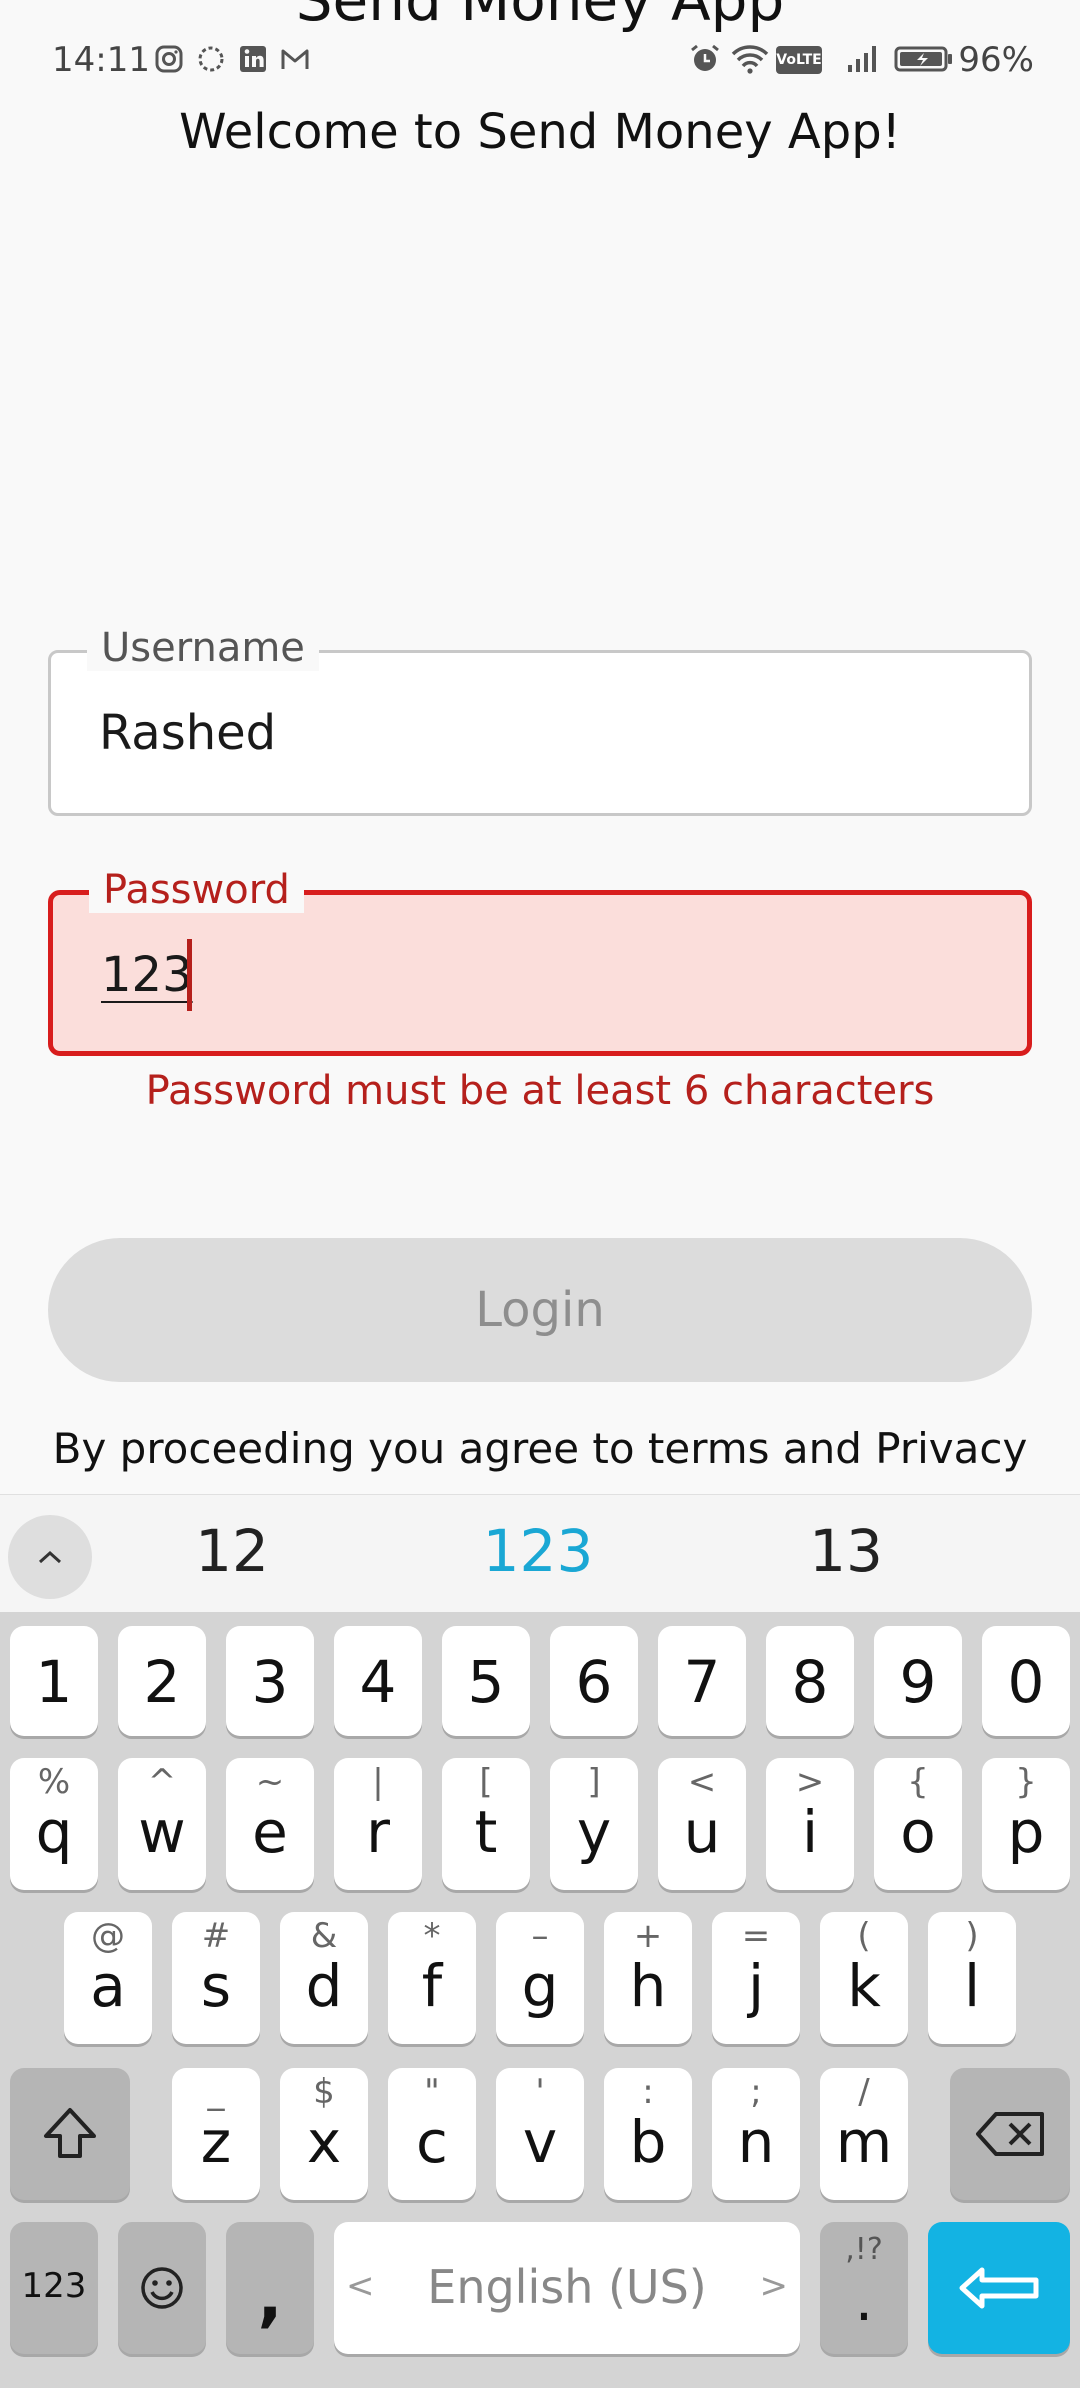  What do you see at coordinates (270, 1824) in the screenshot?
I see `key-e: ~ e` at bounding box center [270, 1824].